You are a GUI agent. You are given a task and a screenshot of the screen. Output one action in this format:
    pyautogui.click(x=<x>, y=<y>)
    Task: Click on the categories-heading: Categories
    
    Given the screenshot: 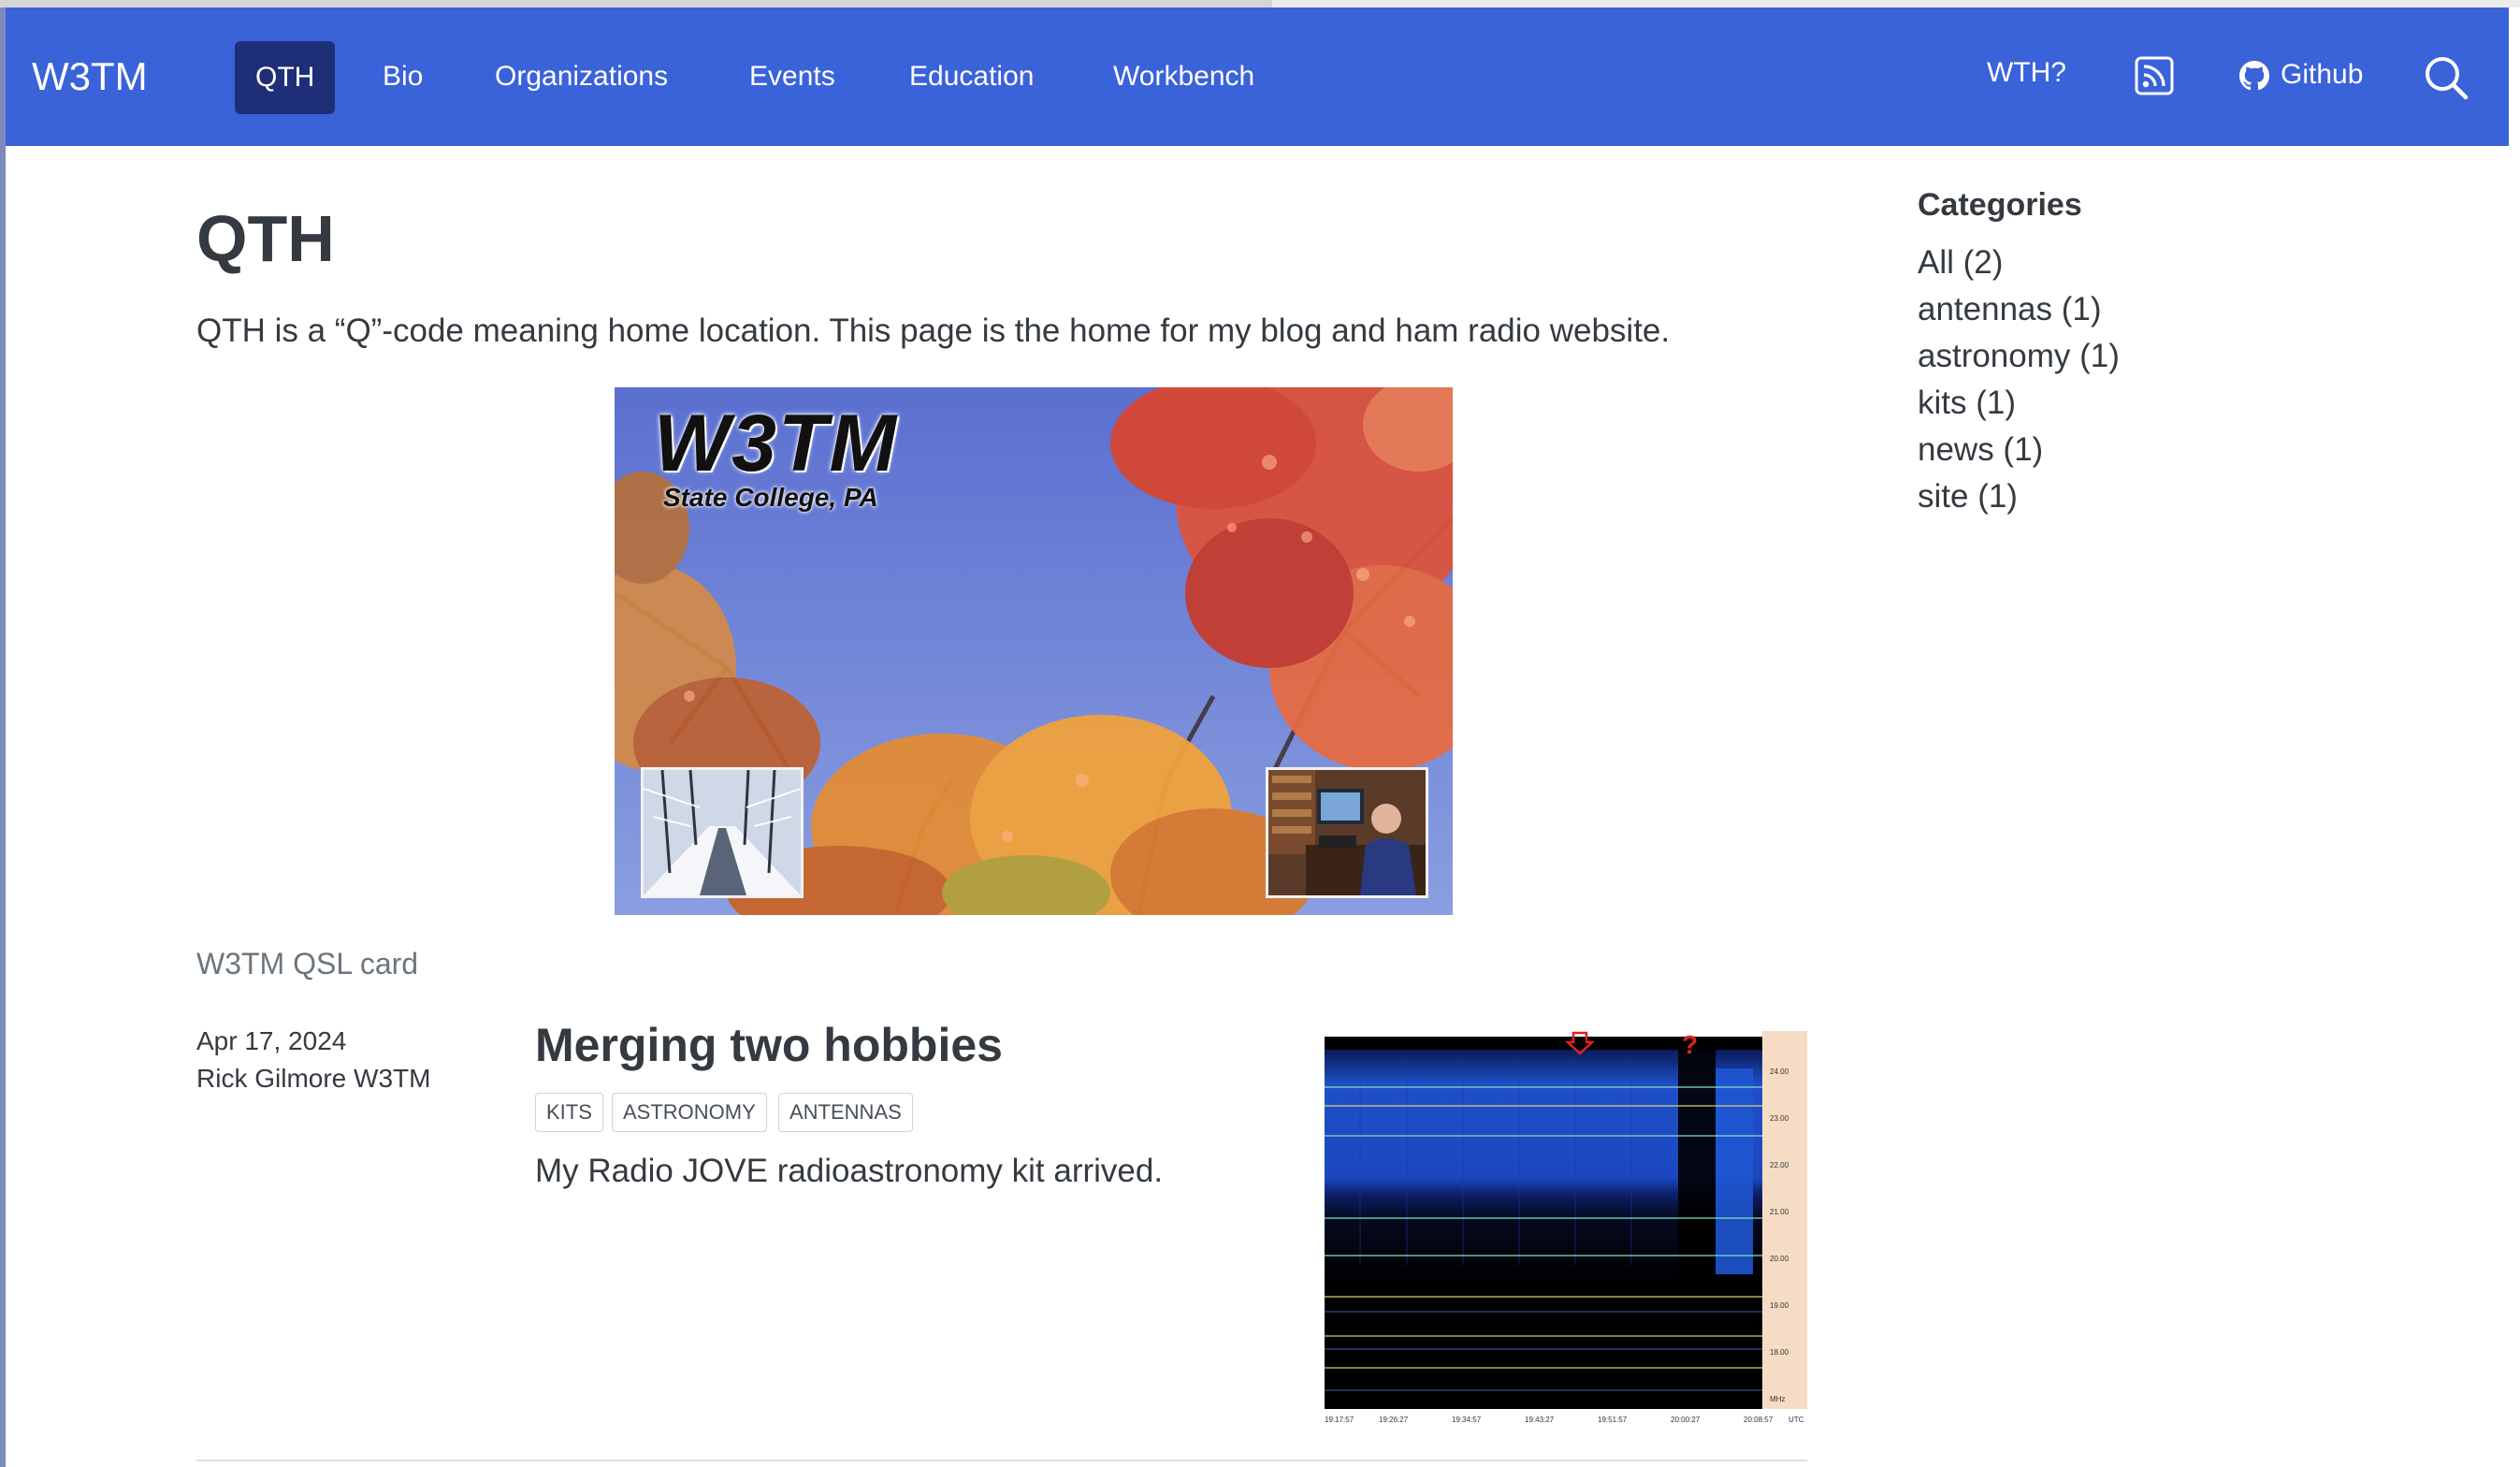 What is the action you would take?
    pyautogui.click(x=2000, y=205)
    